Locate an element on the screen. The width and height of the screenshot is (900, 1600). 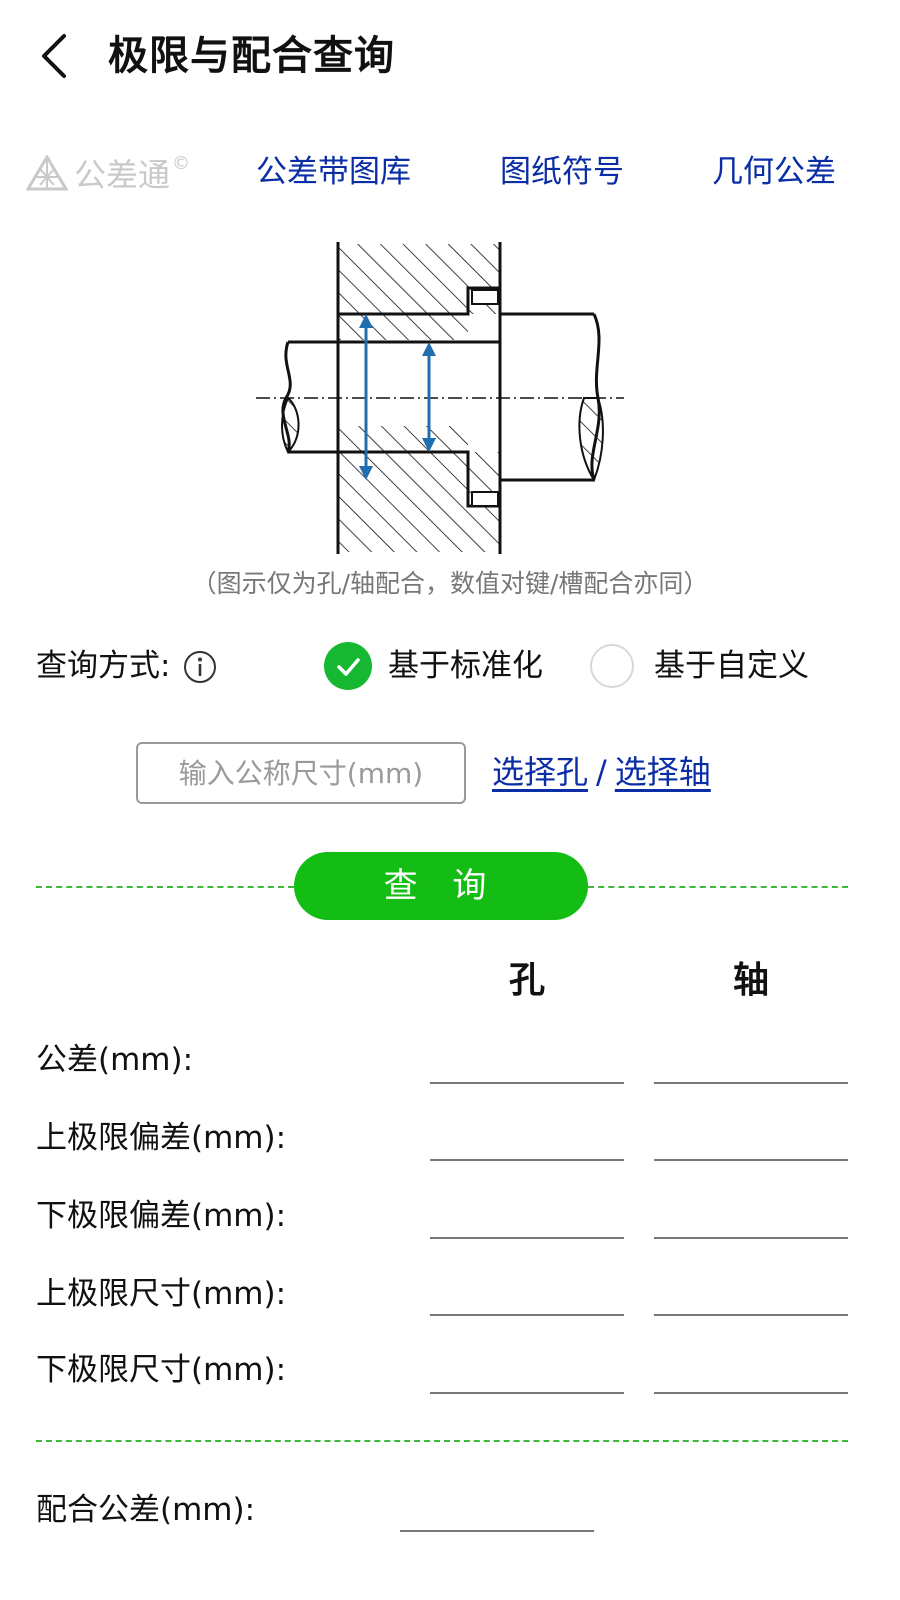
checkmark-icon is located at coordinates (348, 667).